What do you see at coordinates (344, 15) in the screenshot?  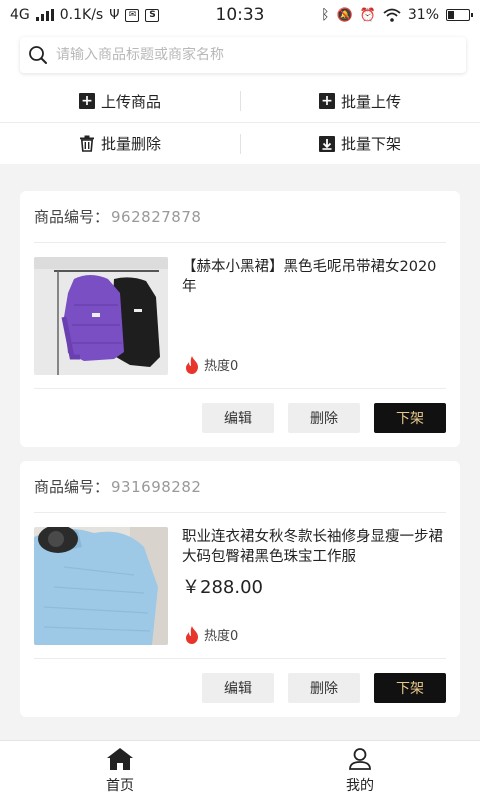 I see `mute-icon: 🔕` at bounding box center [344, 15].